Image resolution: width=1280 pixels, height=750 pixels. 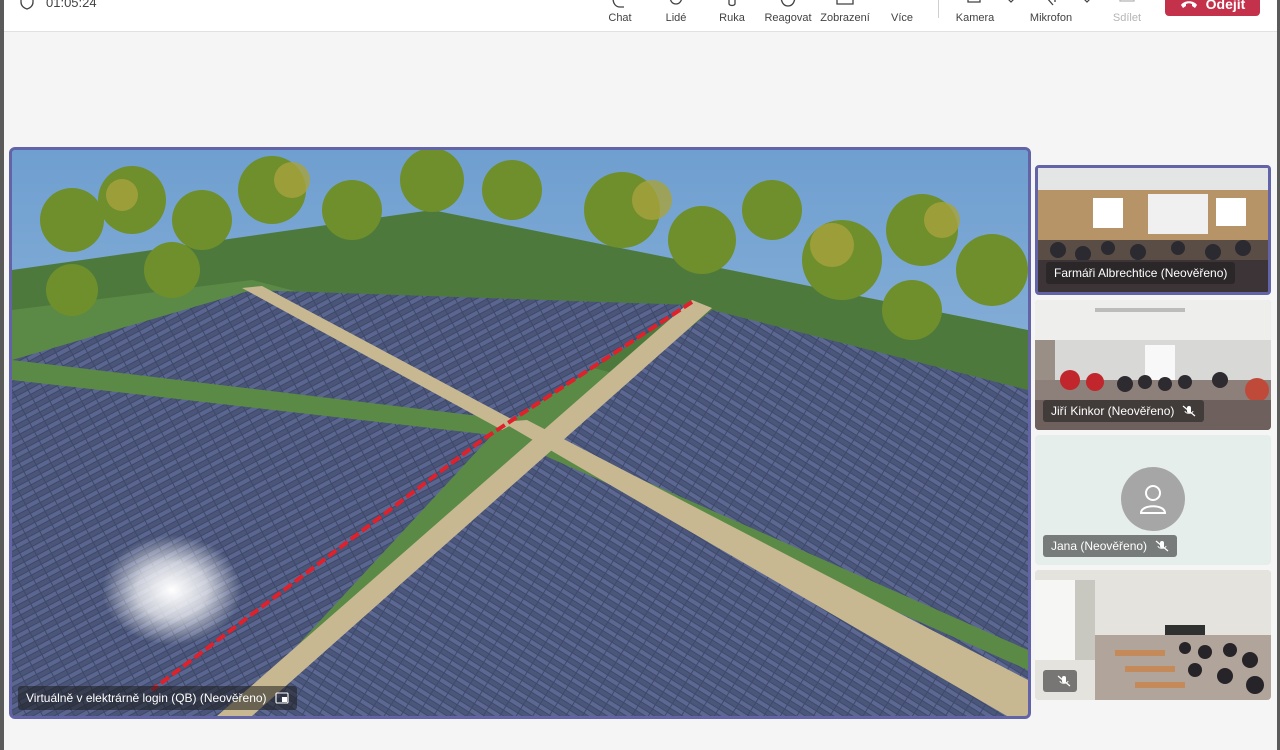 What do you see at coordinates (620, 18) in the screenshot?
I see `chat-label: Chat` at bounding box center [620, 18].